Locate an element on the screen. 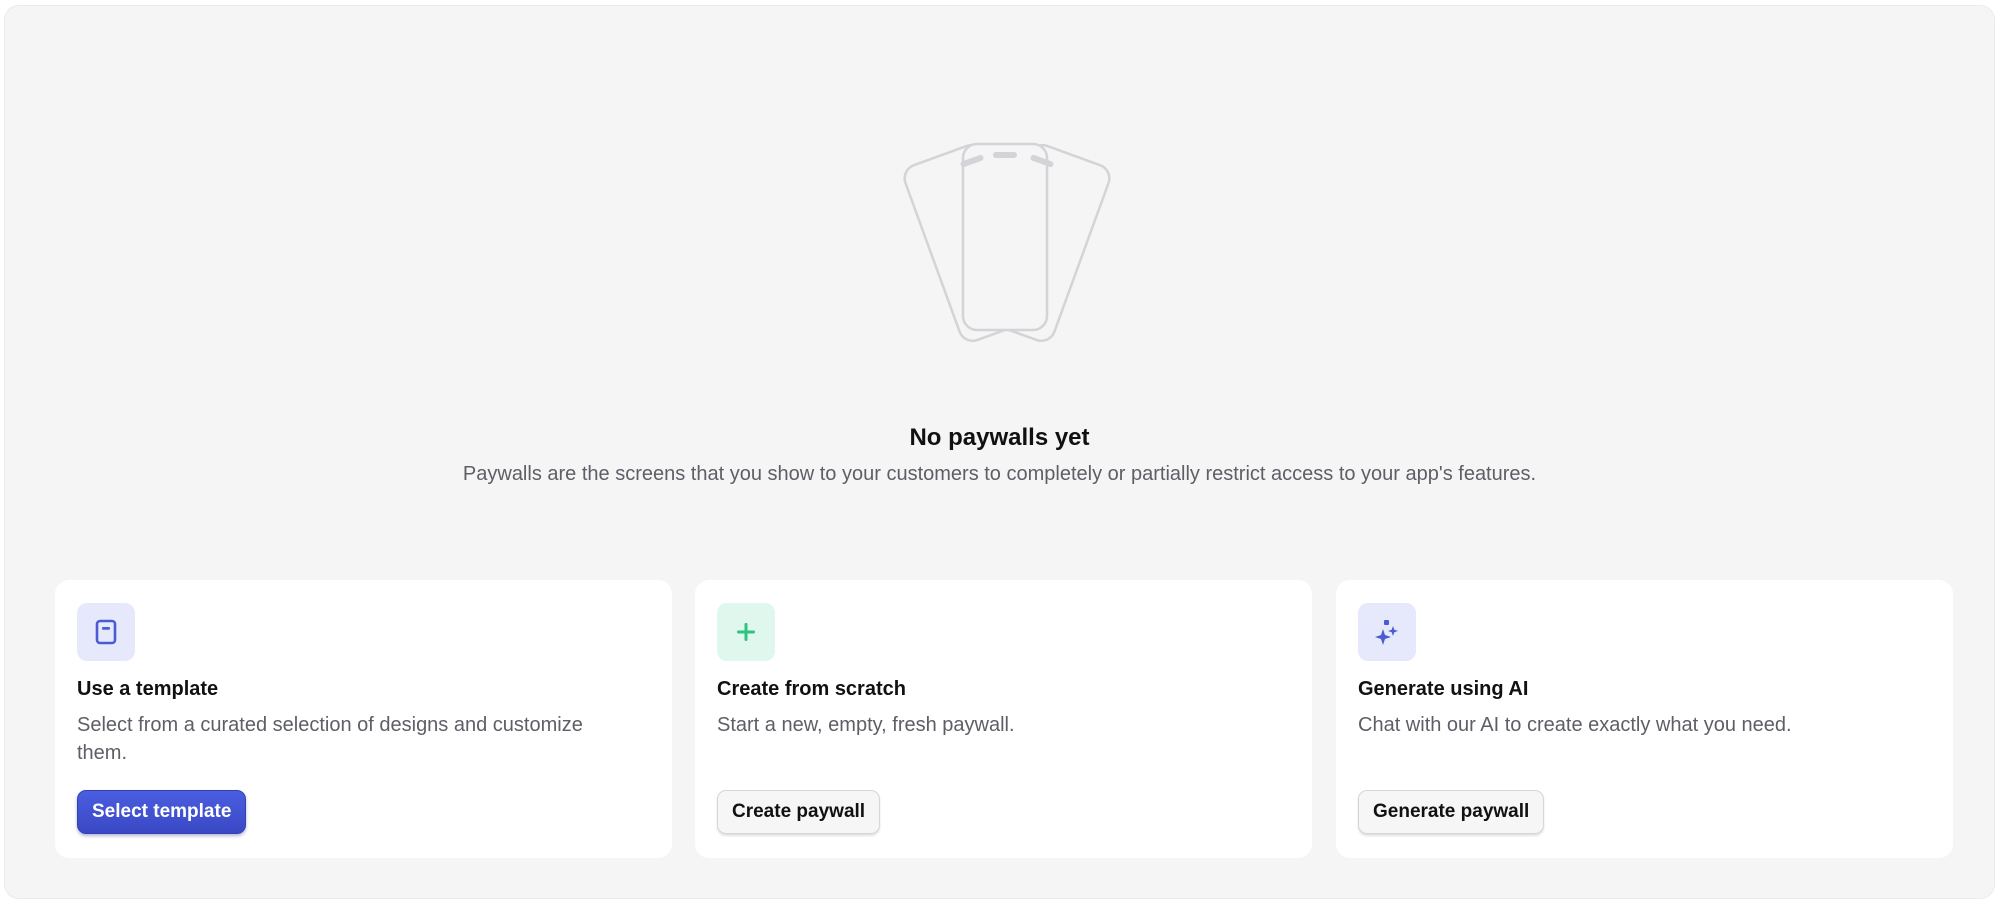 The width and height of the screenshot is (2000, 904). empty-state-title: No paywalls yet is located at coordinates (999, 437).